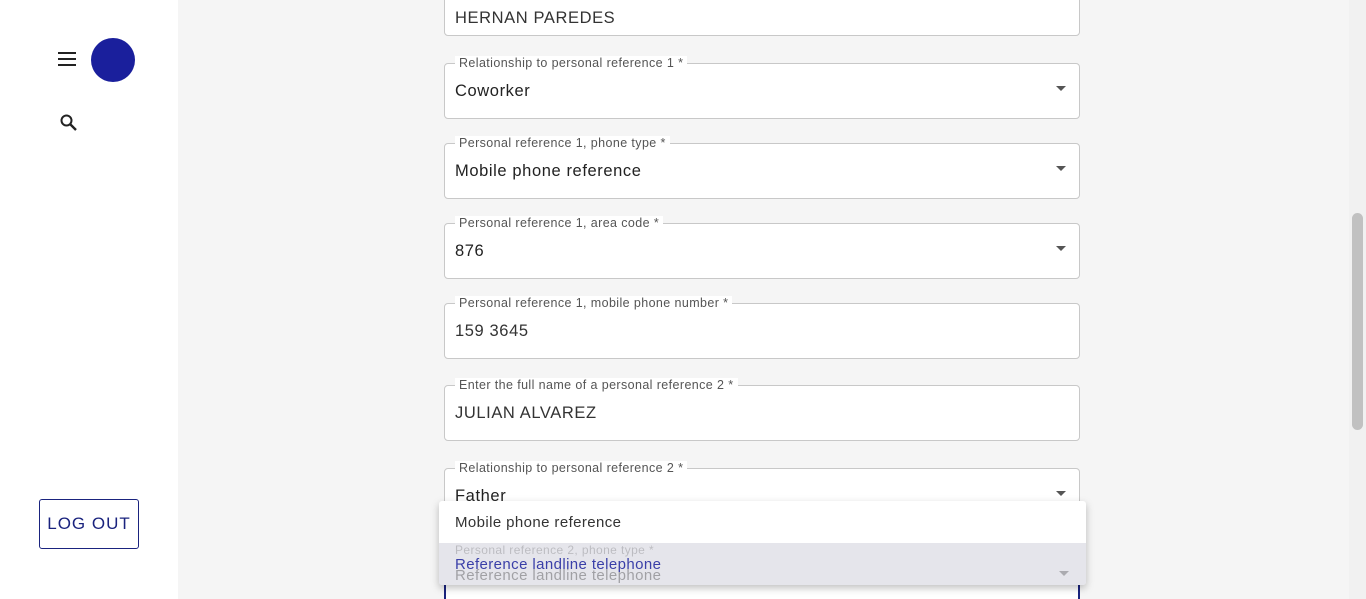 The width and height of the screenshot is (1366, 599). Describe the element at coordinates (762, 247) in the screenshot. I see `reference-1-area-code-select: Personal reference 1, area code * 876` at that location.